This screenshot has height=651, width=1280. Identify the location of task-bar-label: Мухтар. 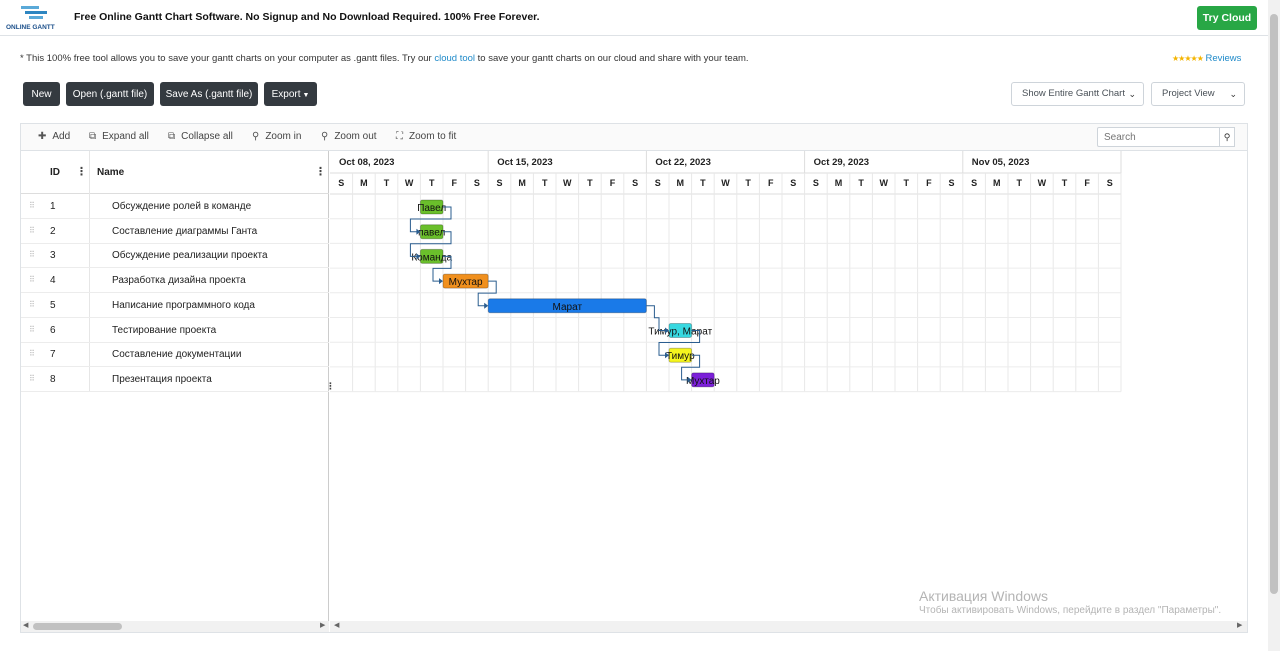
(703, 381).